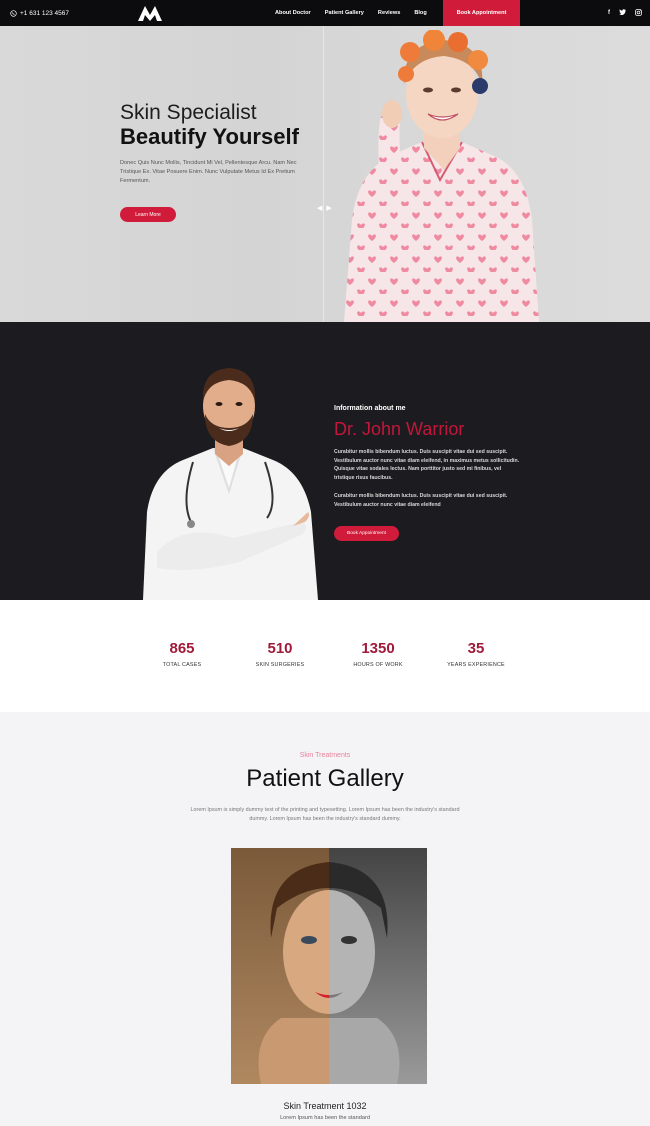 The height and width of the screenshot is (1126, 650). What do you see at coordinates (622, 13) in the screenshot?
I see `twitter-icon` at bounding box center [622, 13].